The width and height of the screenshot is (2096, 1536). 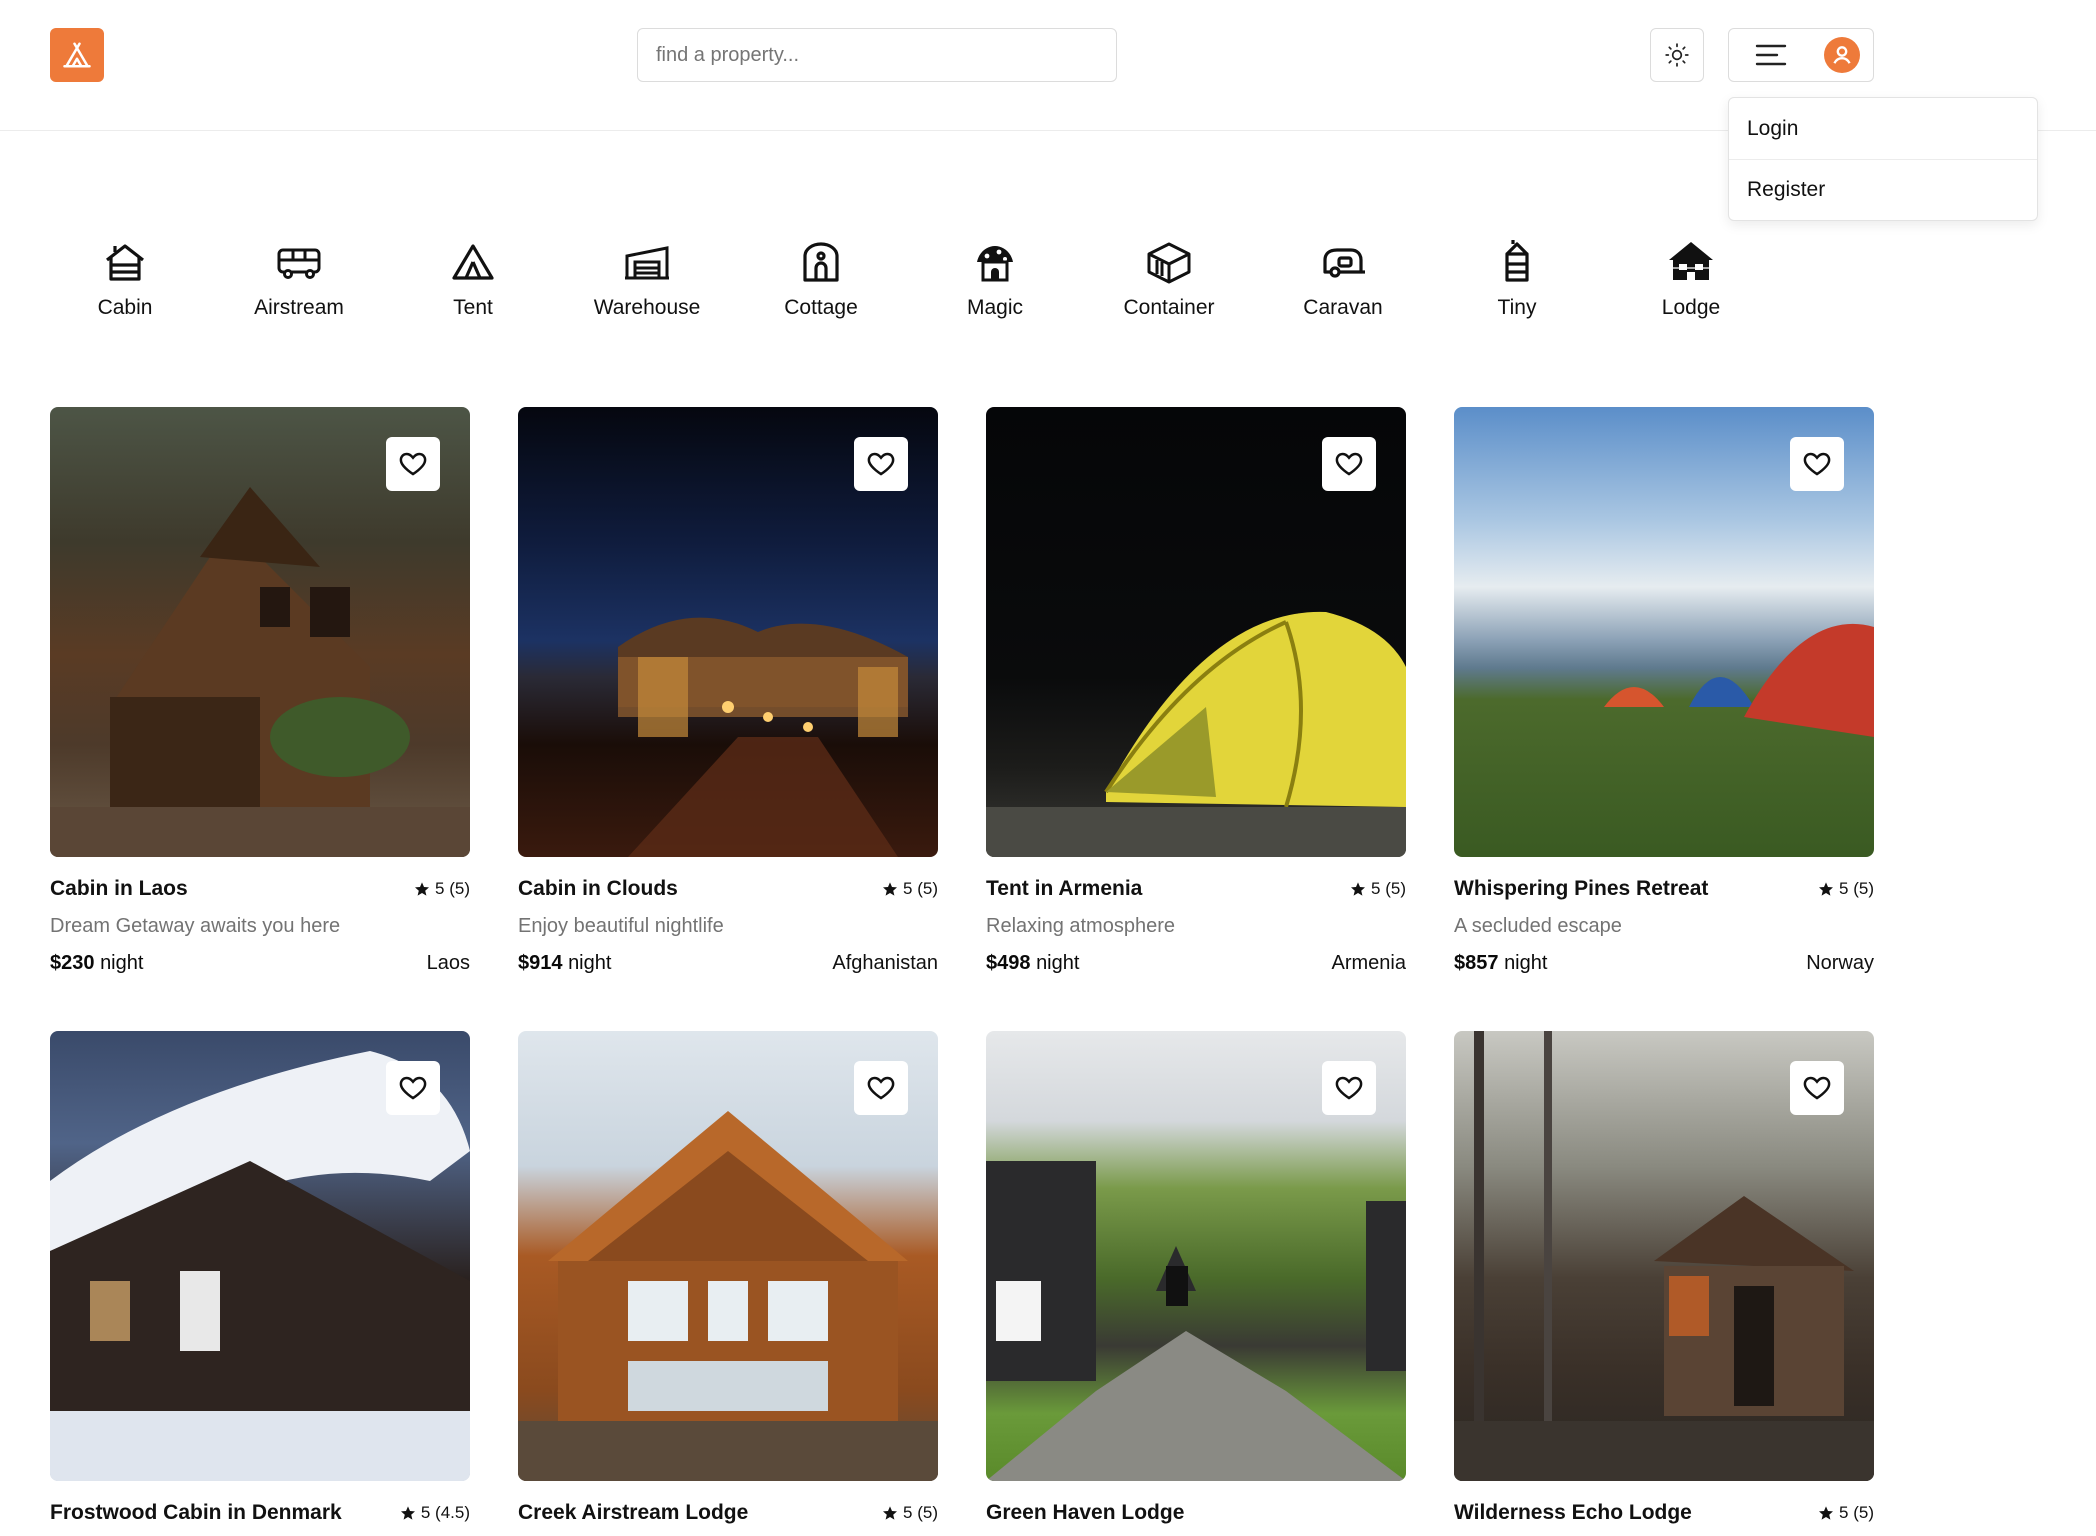 I want to click on category-label: Caravan, so click(x=1343, y=307).